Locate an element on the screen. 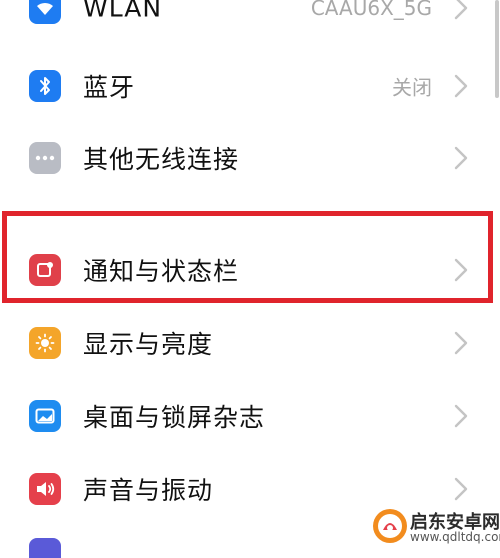 The height and width of the screenshot is (558, 500). watermark-logo-icon is located at coordinates (390, 526).